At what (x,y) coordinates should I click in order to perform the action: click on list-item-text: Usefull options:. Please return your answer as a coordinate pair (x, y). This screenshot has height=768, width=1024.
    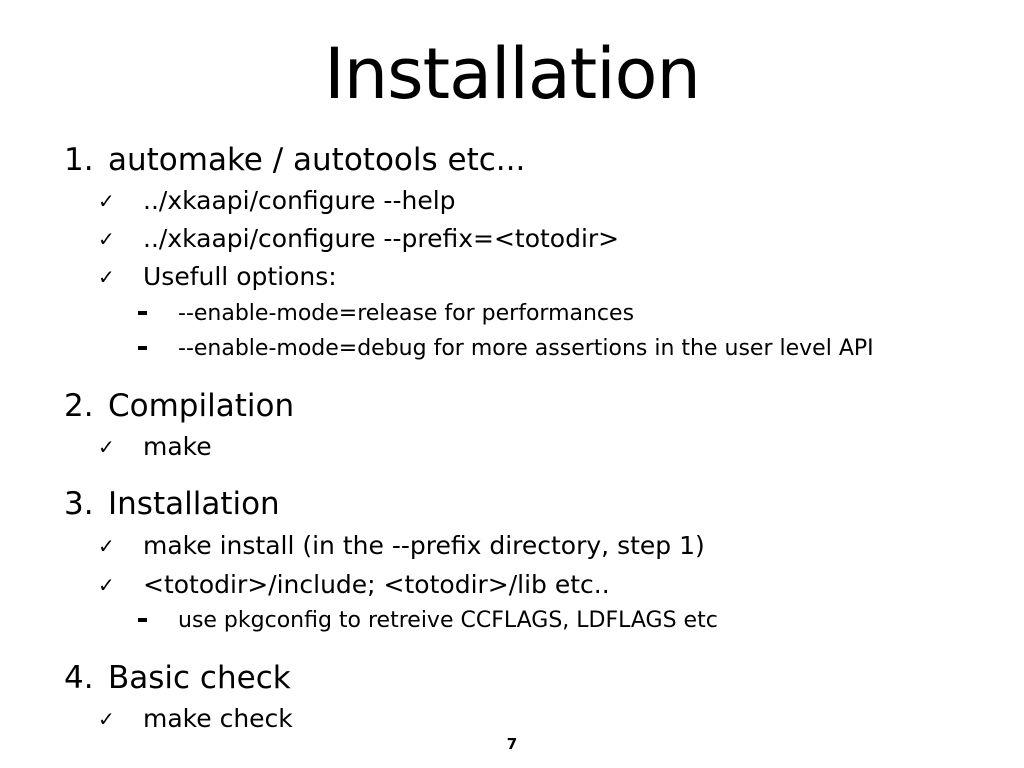
    Looking at the image, I should click on (240, 276).